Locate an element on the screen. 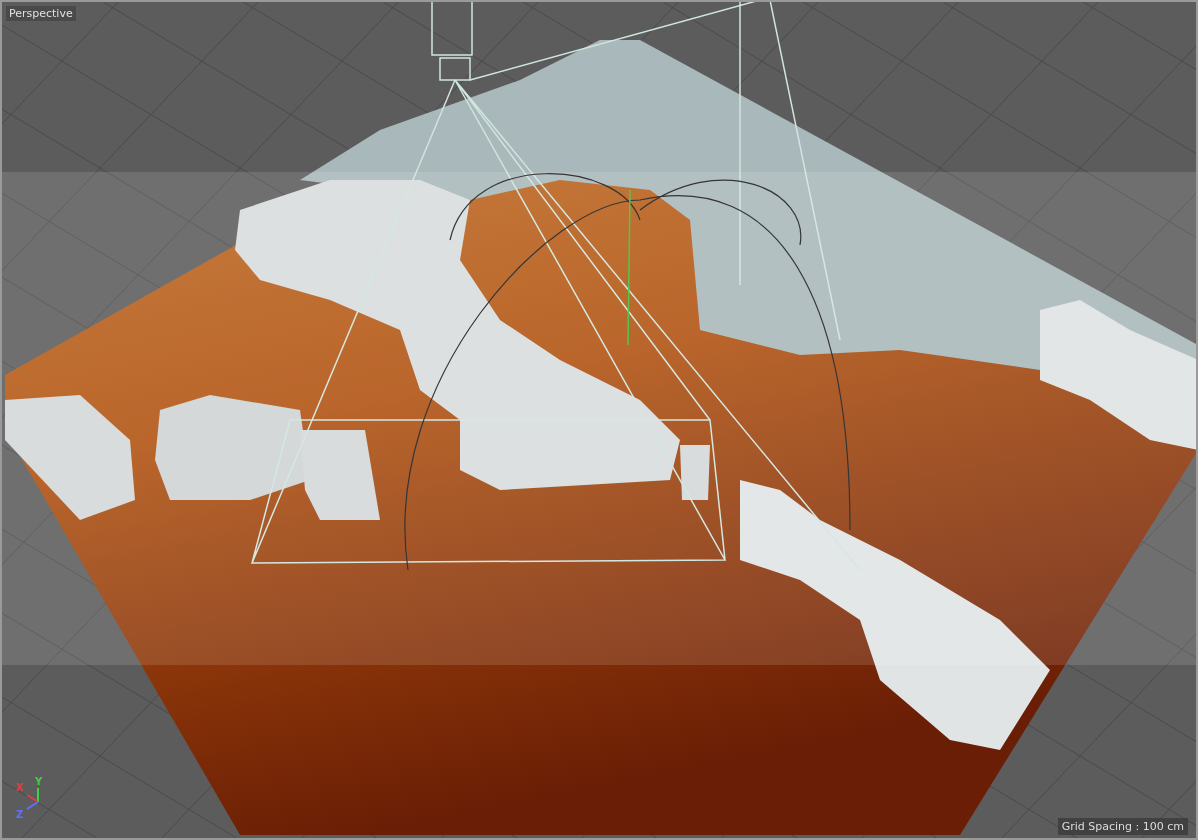 This screenshot has width=1198, height=840. axis-gizmo-icon is located at coordinates (32, 798).